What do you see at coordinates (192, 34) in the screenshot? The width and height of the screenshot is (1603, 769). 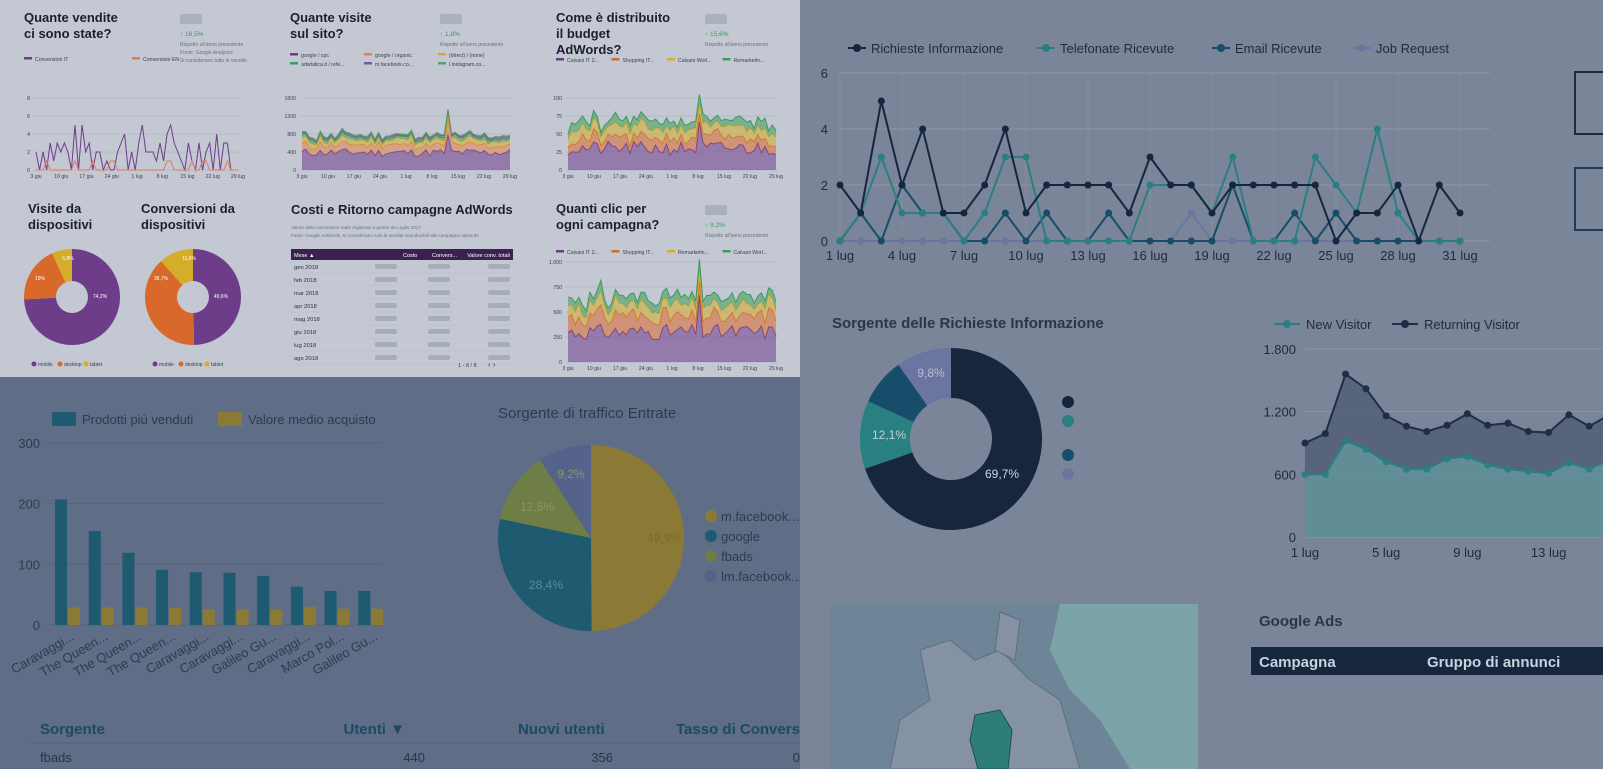 I see `sales-delta: ↑ 16,5%` at bounding box center [192, 34].